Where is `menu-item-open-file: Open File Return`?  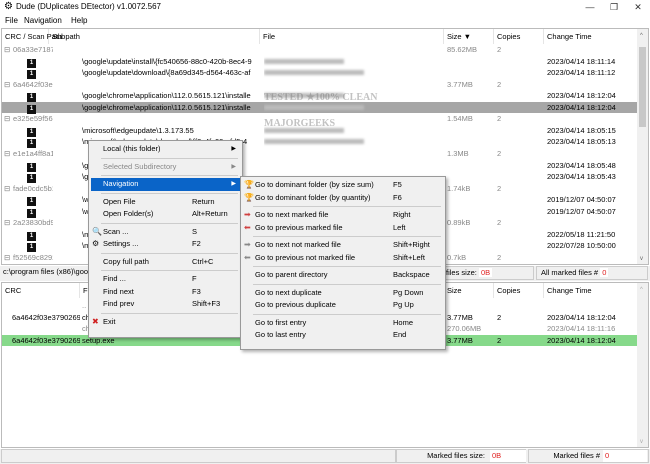
menu-item-open-file: Open File Return is located at coordinates (165, 202).